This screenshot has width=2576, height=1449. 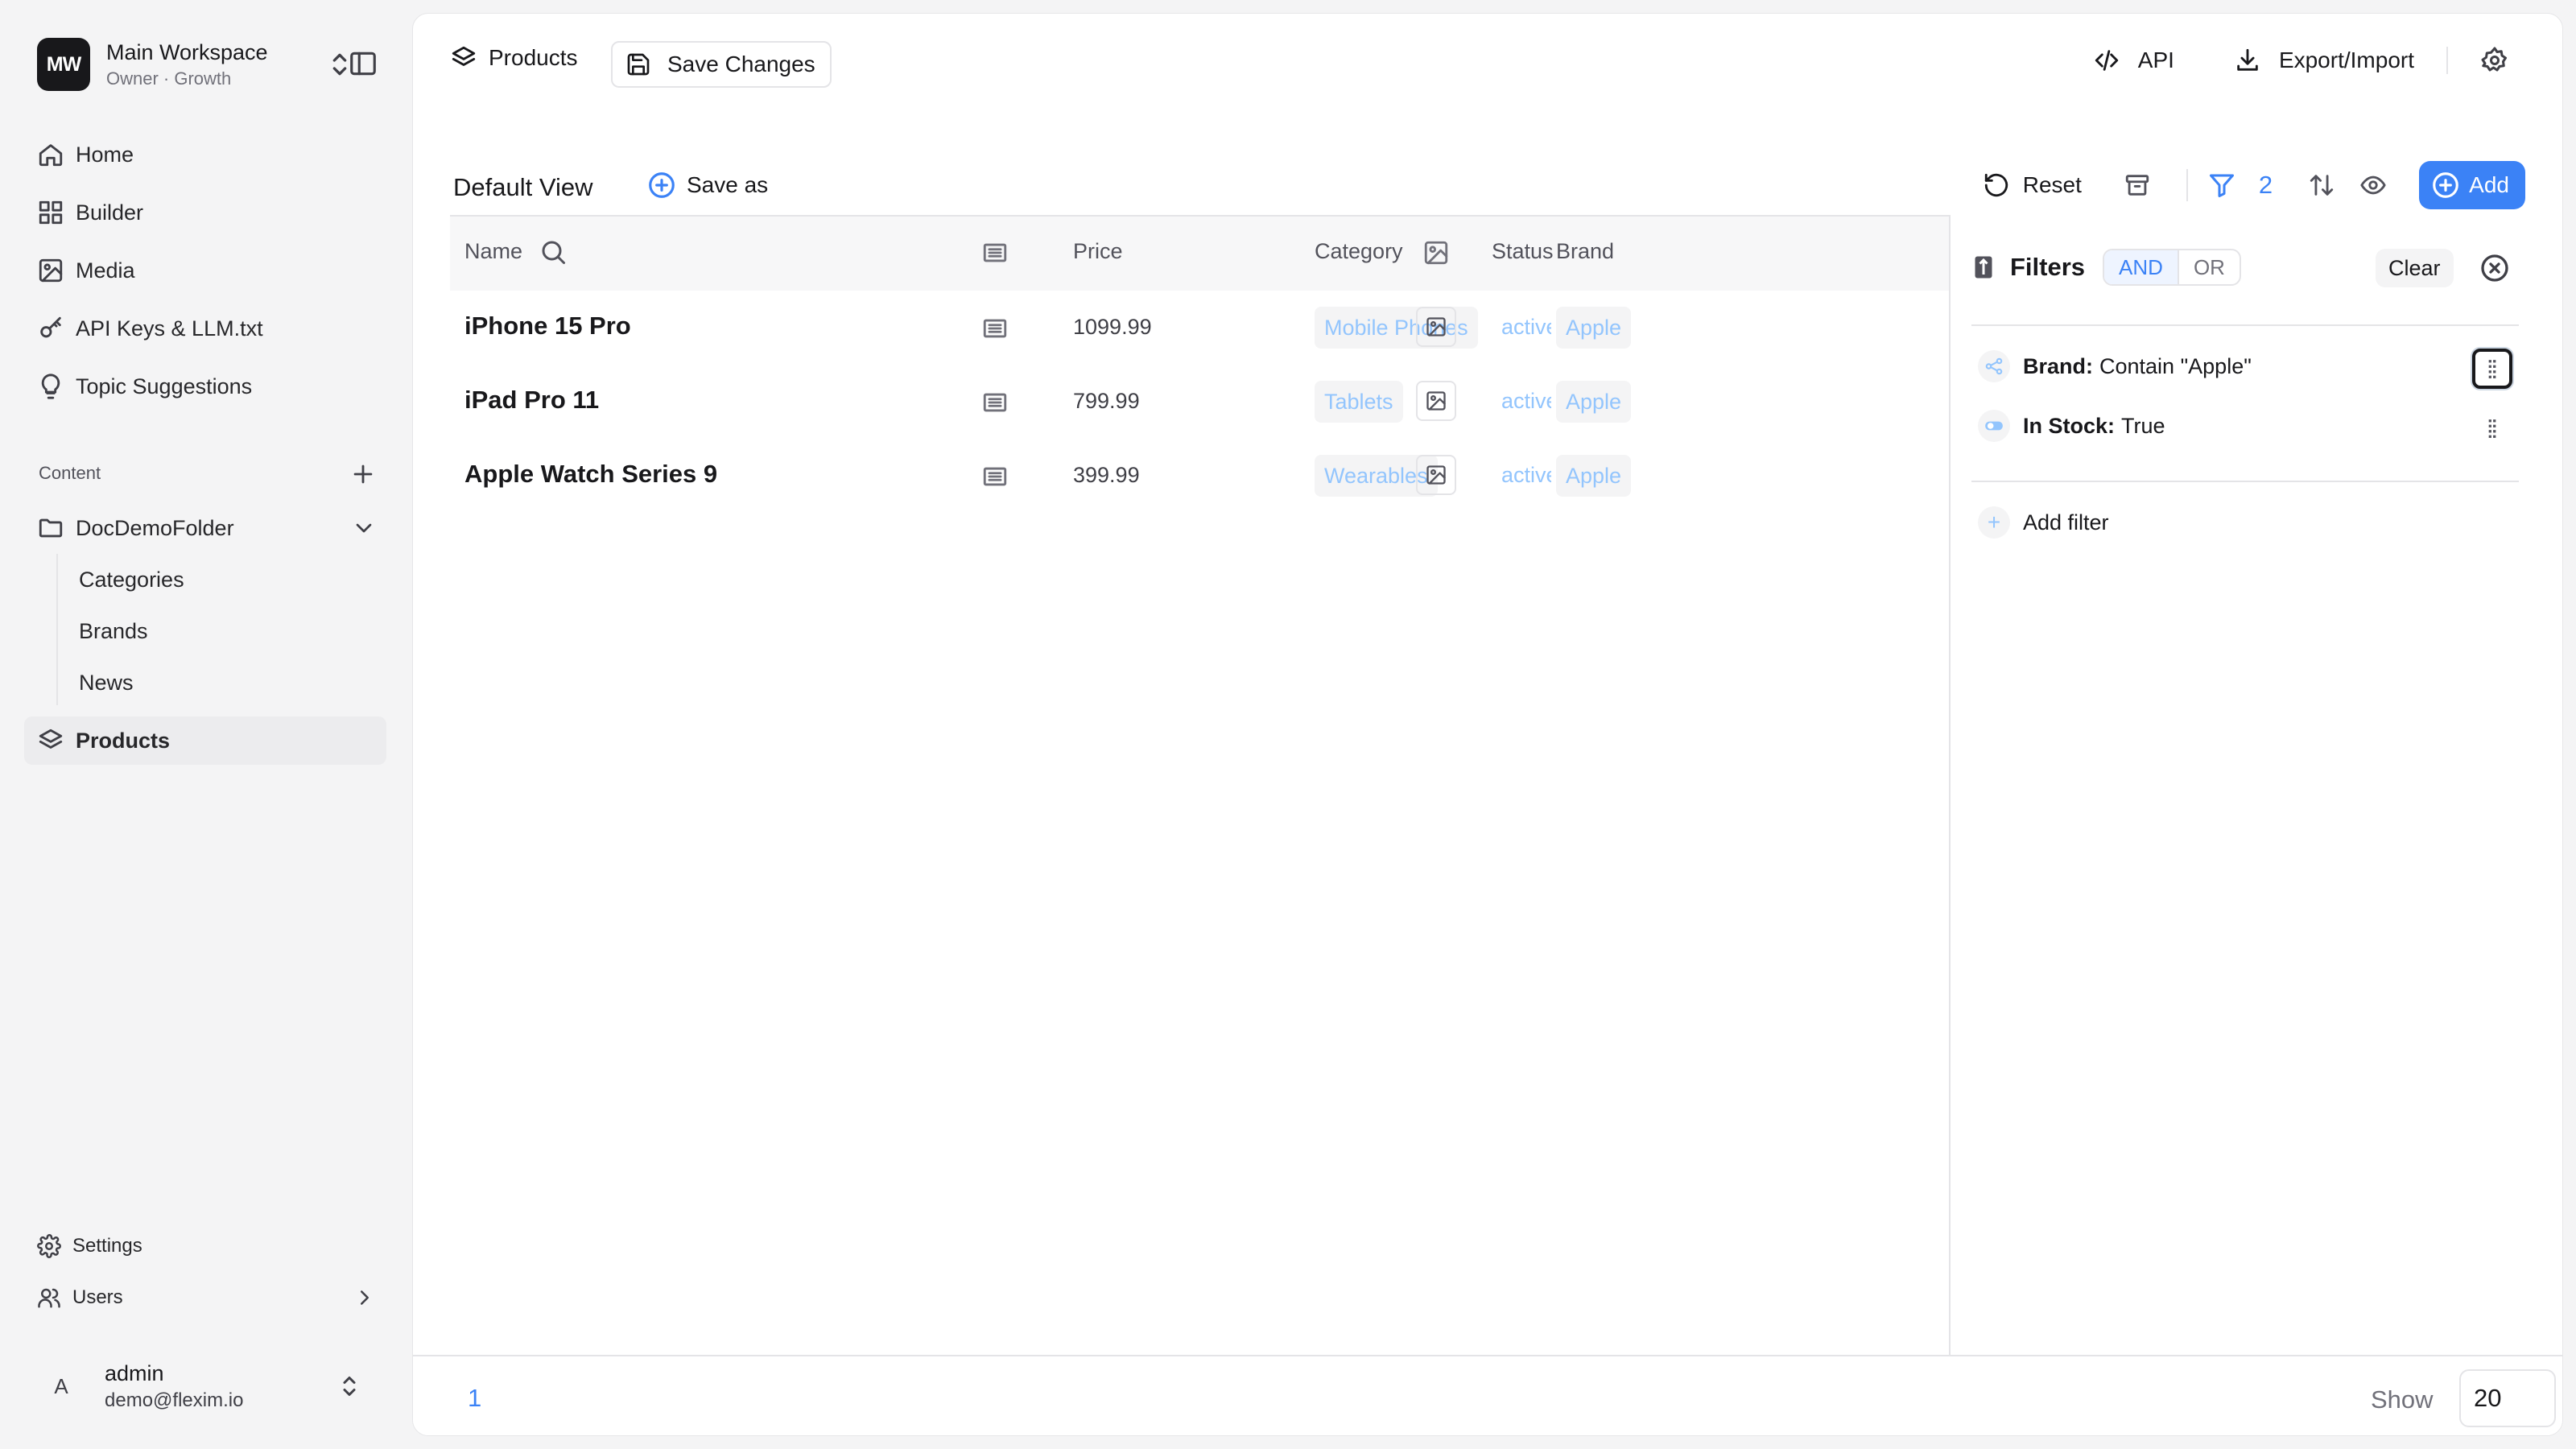 What do you see at coordinates (49, 1298) in the screenshot?
I see `users-icon` at bounding box center [49, 1298].